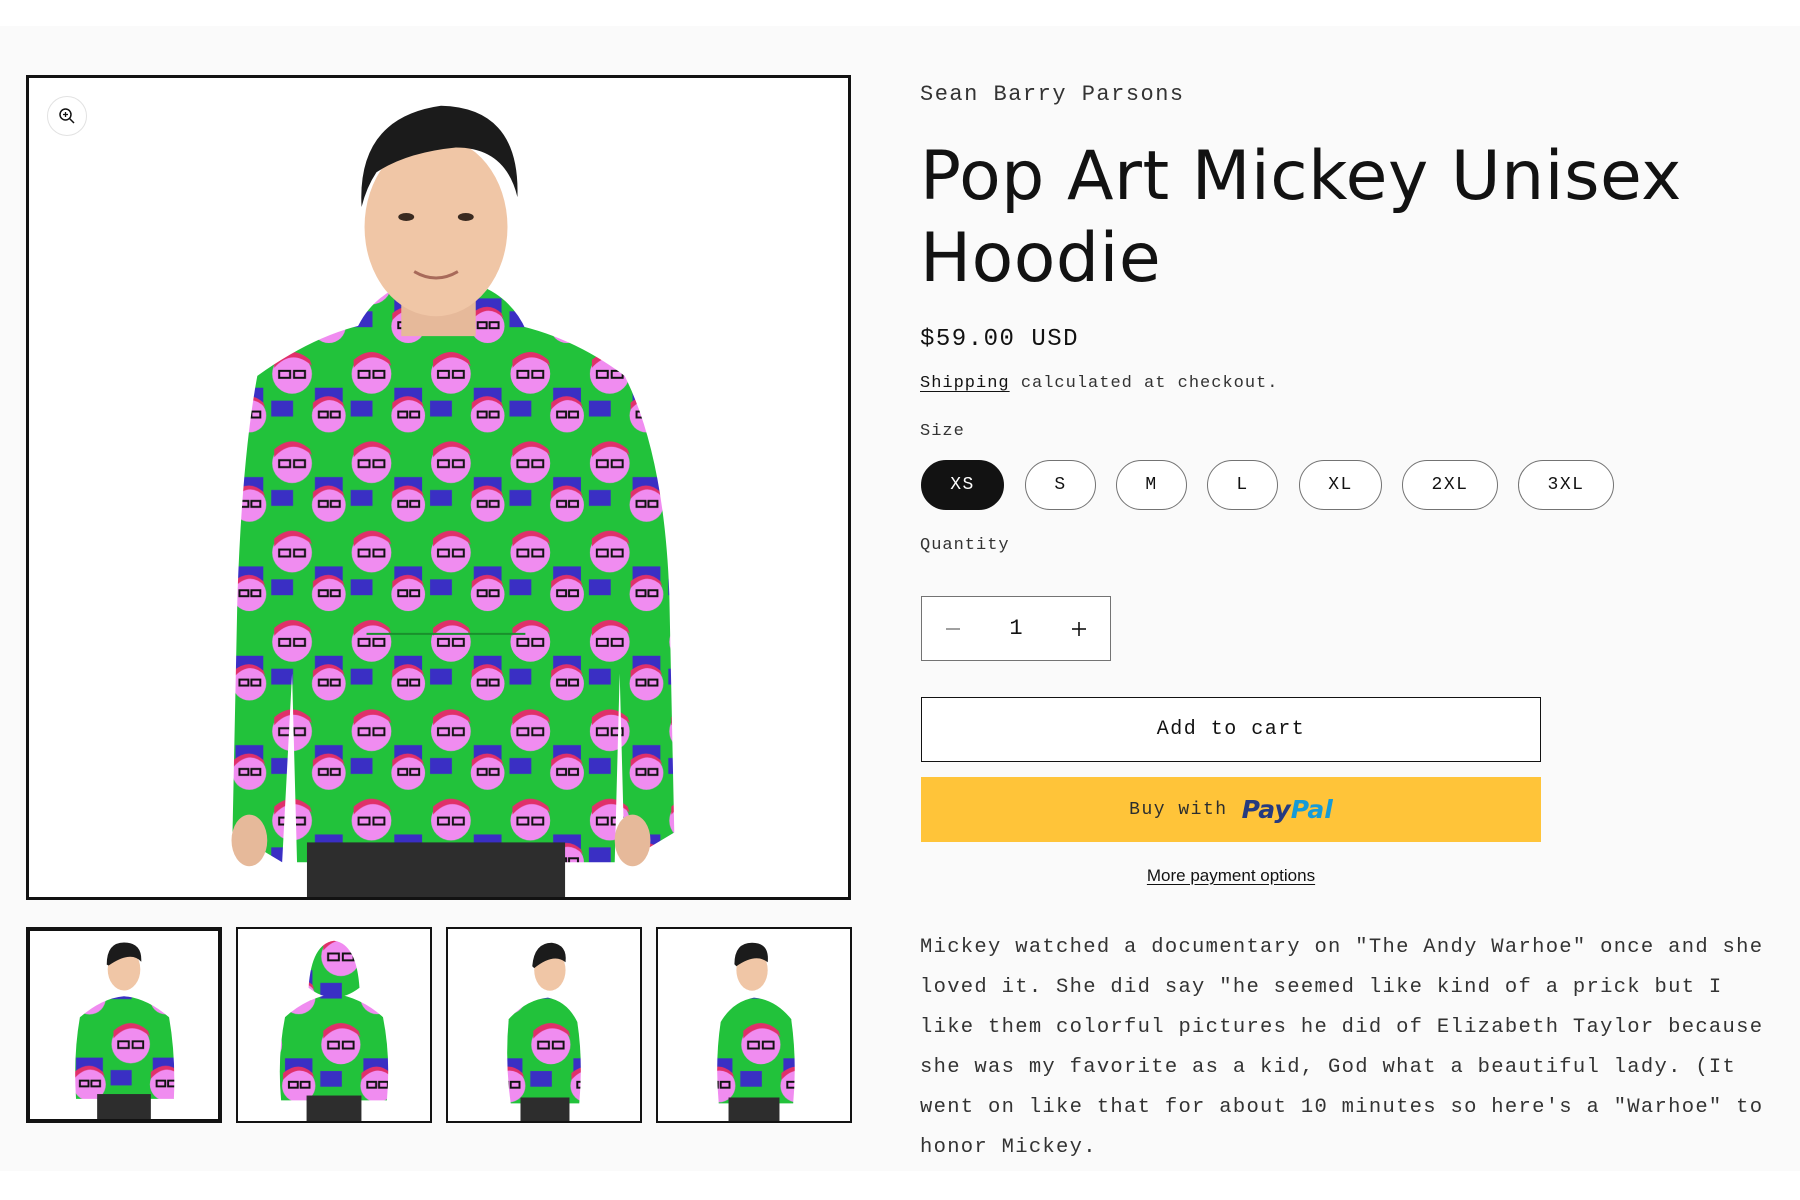 This screenshot has width=1800, height=1200. What do you see at coordinates (1052, 94) in the screenshot?
I see `product-vendor: Sean Barry Parsons` at bounding box center [1052, 94].